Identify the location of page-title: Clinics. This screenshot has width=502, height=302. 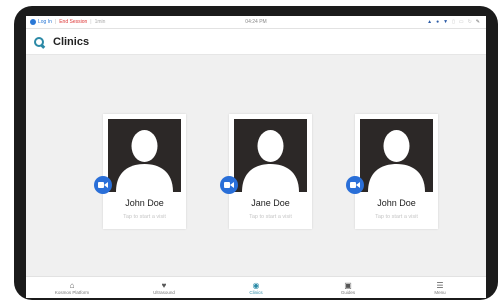
(71, 41).